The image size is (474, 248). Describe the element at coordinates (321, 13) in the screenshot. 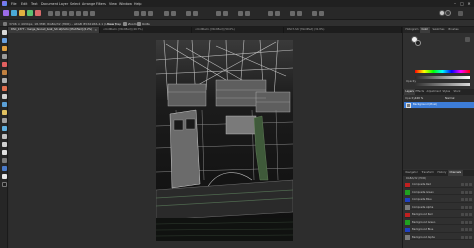

I see `arrange-icon` at that location.